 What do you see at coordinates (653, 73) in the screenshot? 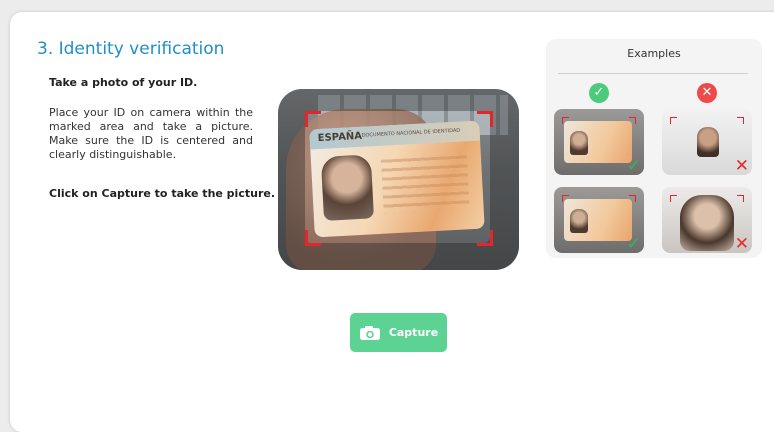
I see `divider` at bounding box center [653, 73].